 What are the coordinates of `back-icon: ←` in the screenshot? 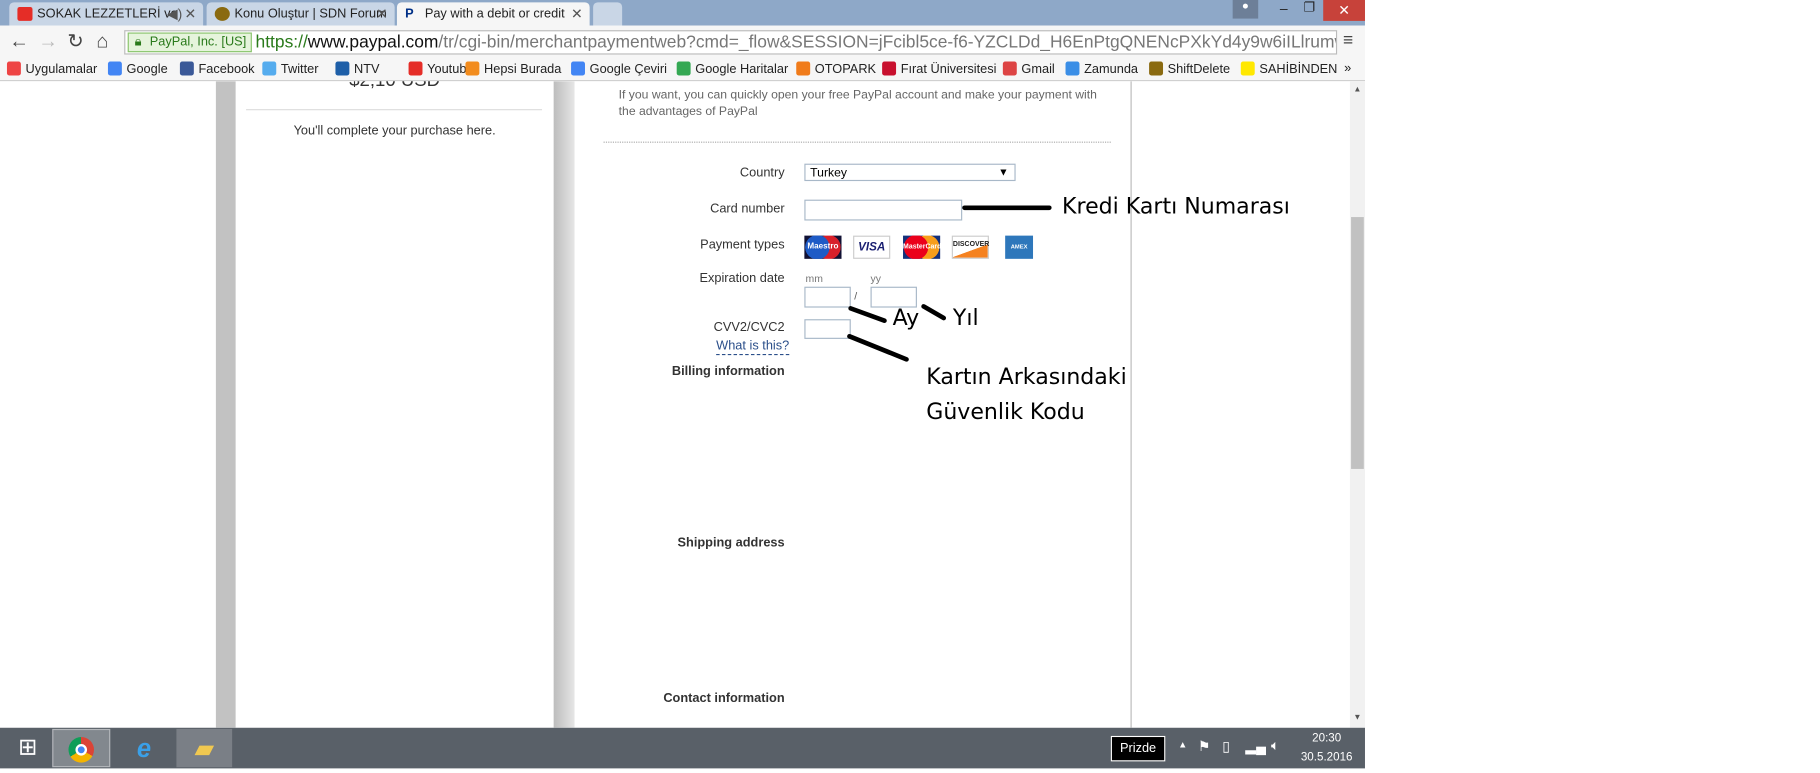 It's located at (19, 41).